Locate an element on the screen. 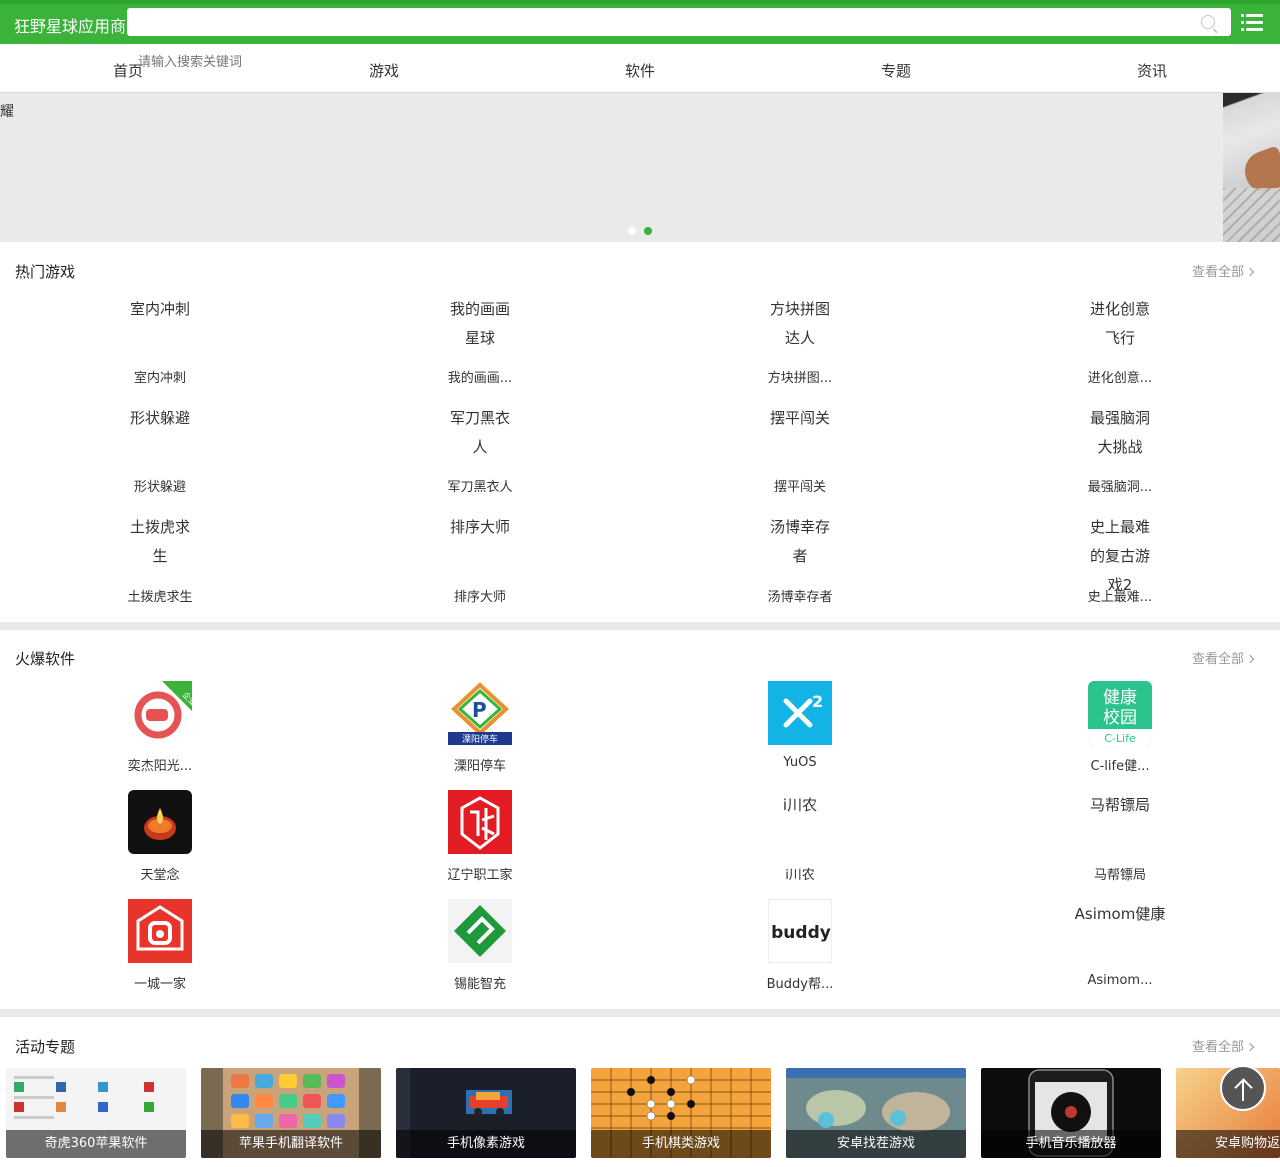  topic-caption: 苹果手机翻译软件 is located at coordinates (291, 1144).